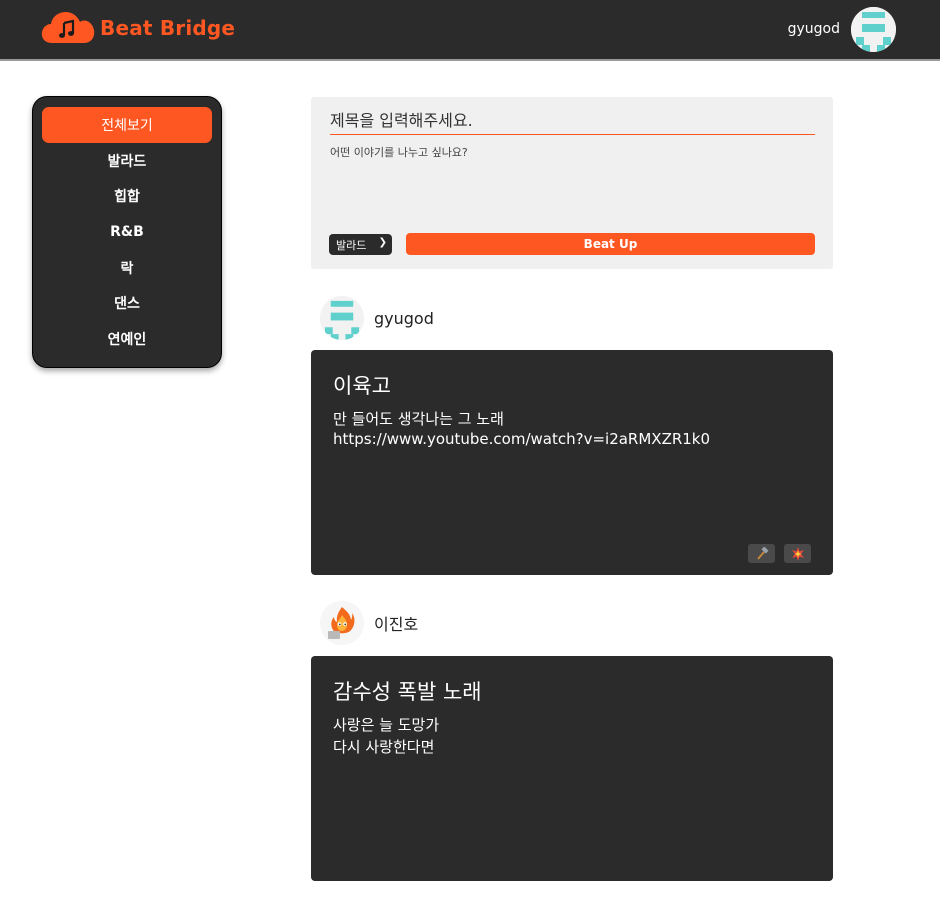  I want to click on brand-name: Beat Bridge, so click(168, 28).